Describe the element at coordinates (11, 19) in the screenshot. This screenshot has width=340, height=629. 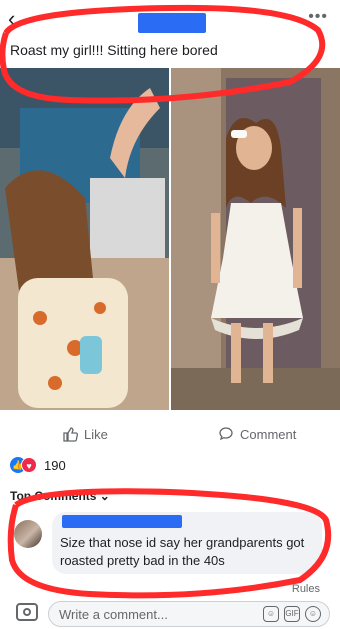
I see `back-button: ‹` at that location.